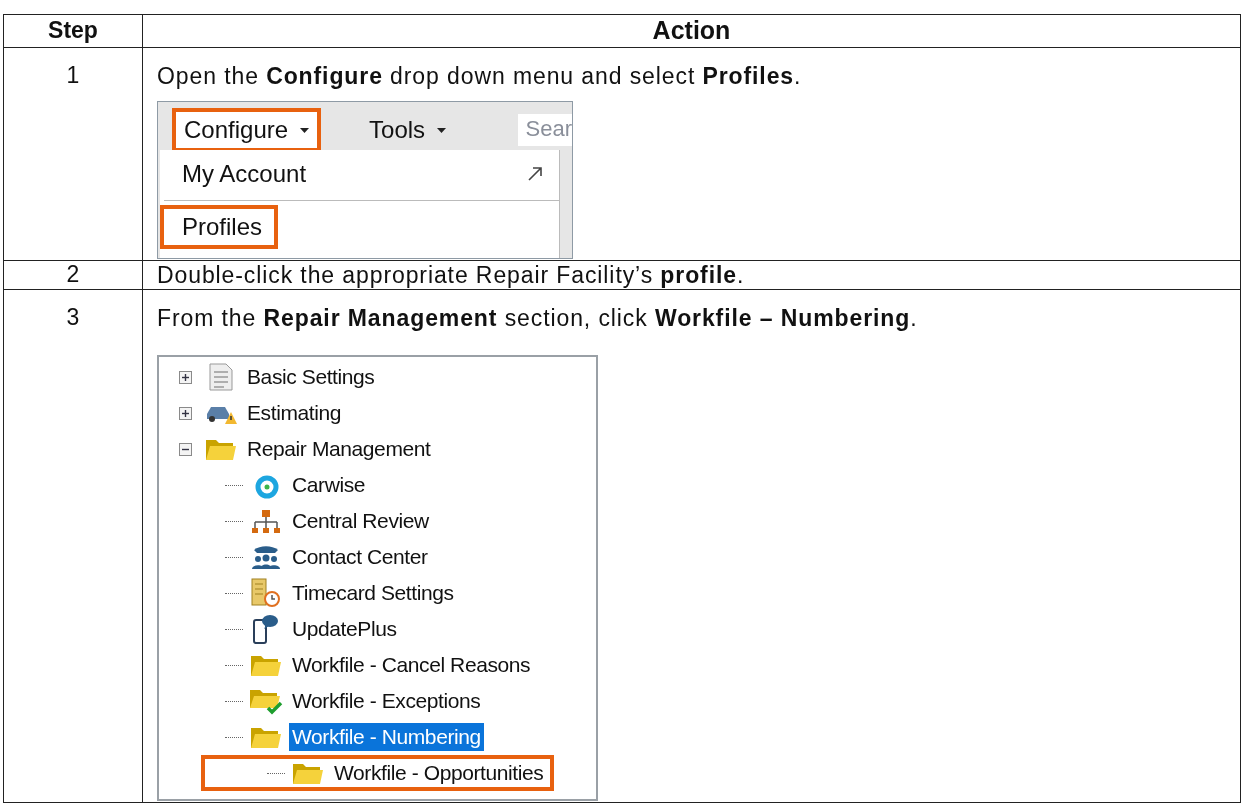 The height and width of the screenshot is (809, 1244). What do you see at coordinates (73, 75) in the screenshot?
I see `step-number: 1` at bounding box center [73, 75].